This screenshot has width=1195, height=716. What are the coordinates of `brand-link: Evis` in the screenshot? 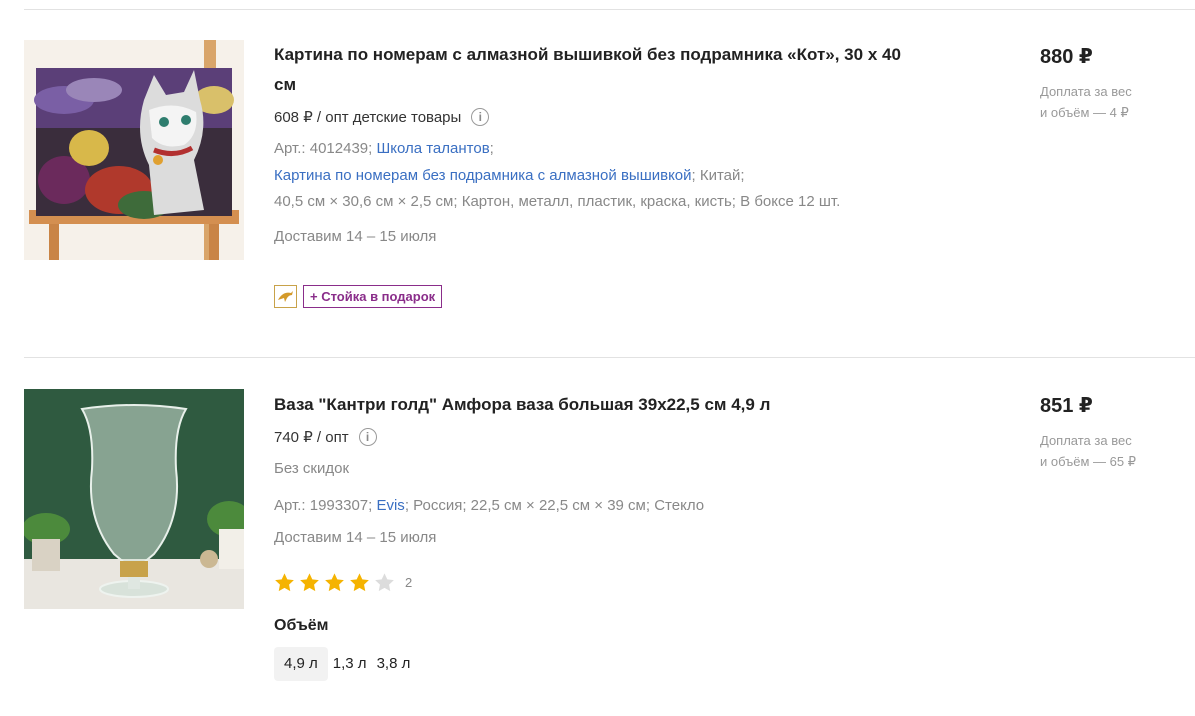 It's located at (390, 505).